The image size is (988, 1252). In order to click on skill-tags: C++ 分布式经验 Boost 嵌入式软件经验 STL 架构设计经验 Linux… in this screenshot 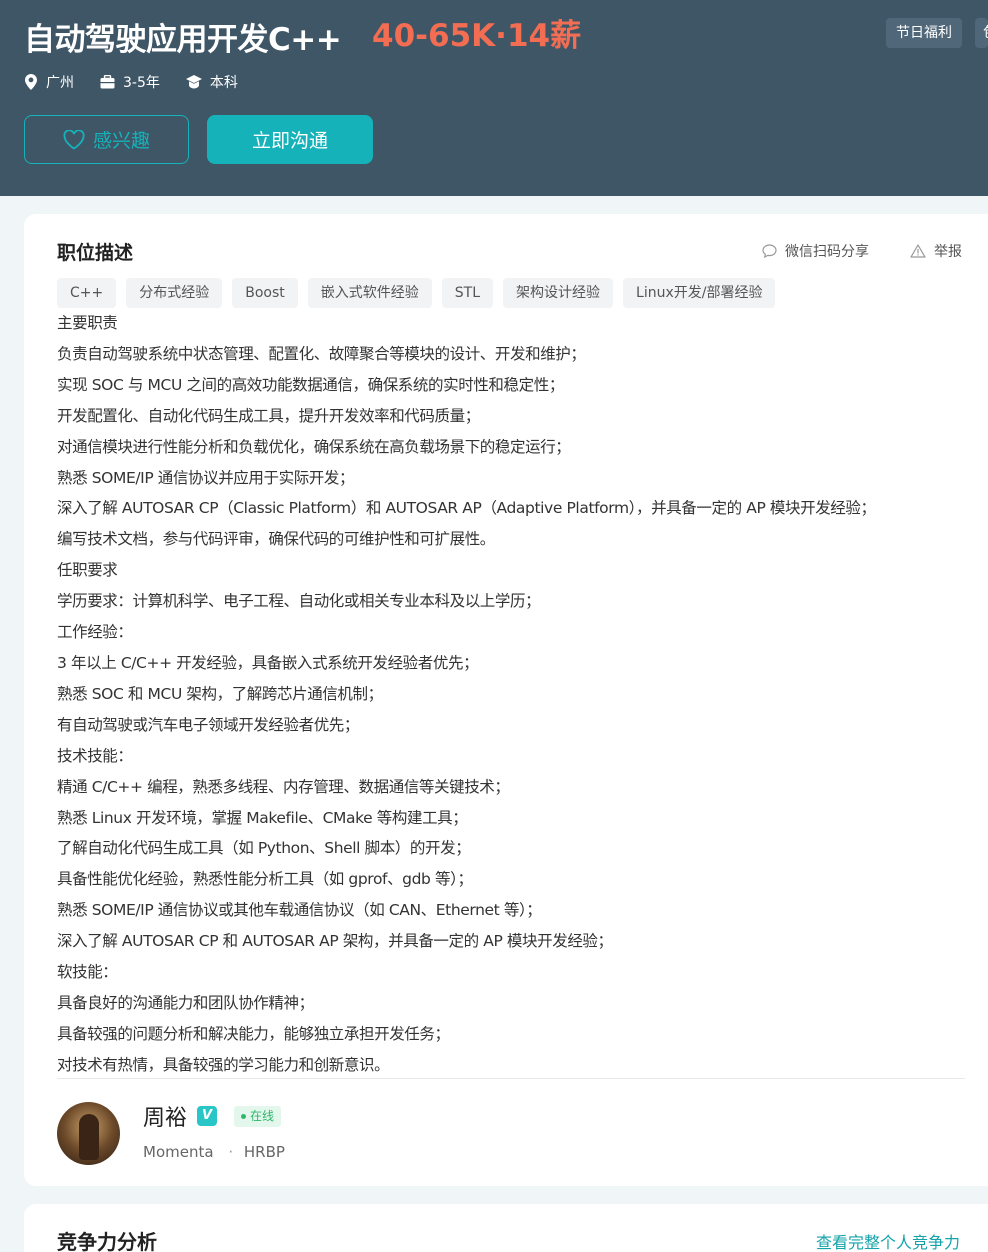, I will do `click(421, 293)`.